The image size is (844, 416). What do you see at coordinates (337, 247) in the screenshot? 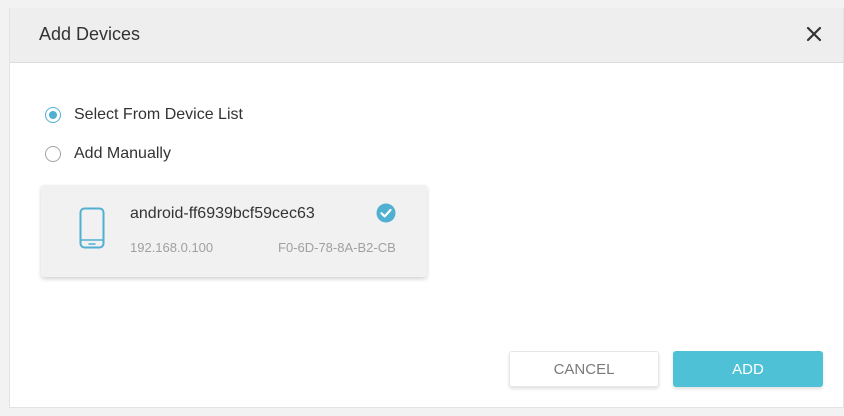
I see `device-mac: F0-6D-78-8A-B2-CB` at bounding box center [337, 247].